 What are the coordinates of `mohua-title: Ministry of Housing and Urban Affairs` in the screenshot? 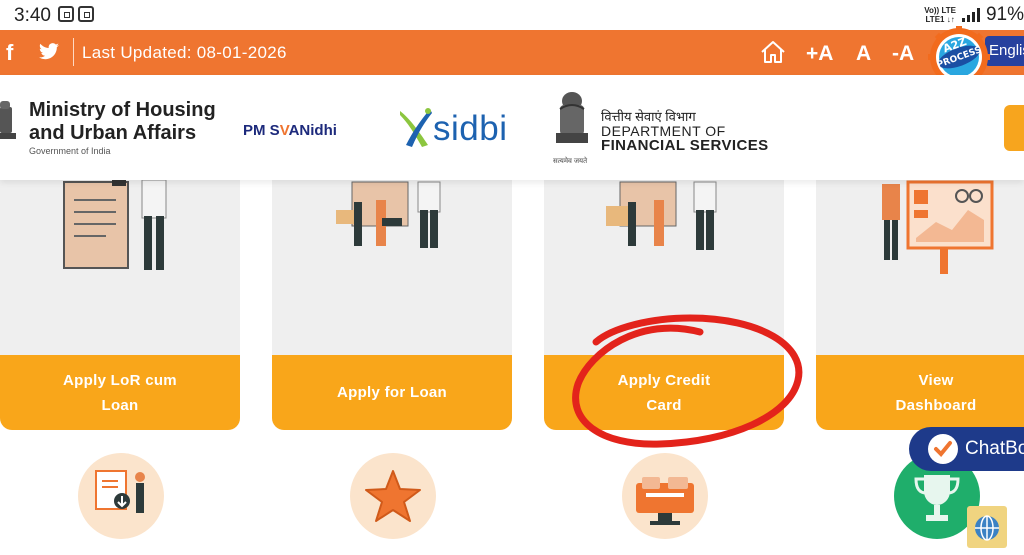 It's located at (122, 121).